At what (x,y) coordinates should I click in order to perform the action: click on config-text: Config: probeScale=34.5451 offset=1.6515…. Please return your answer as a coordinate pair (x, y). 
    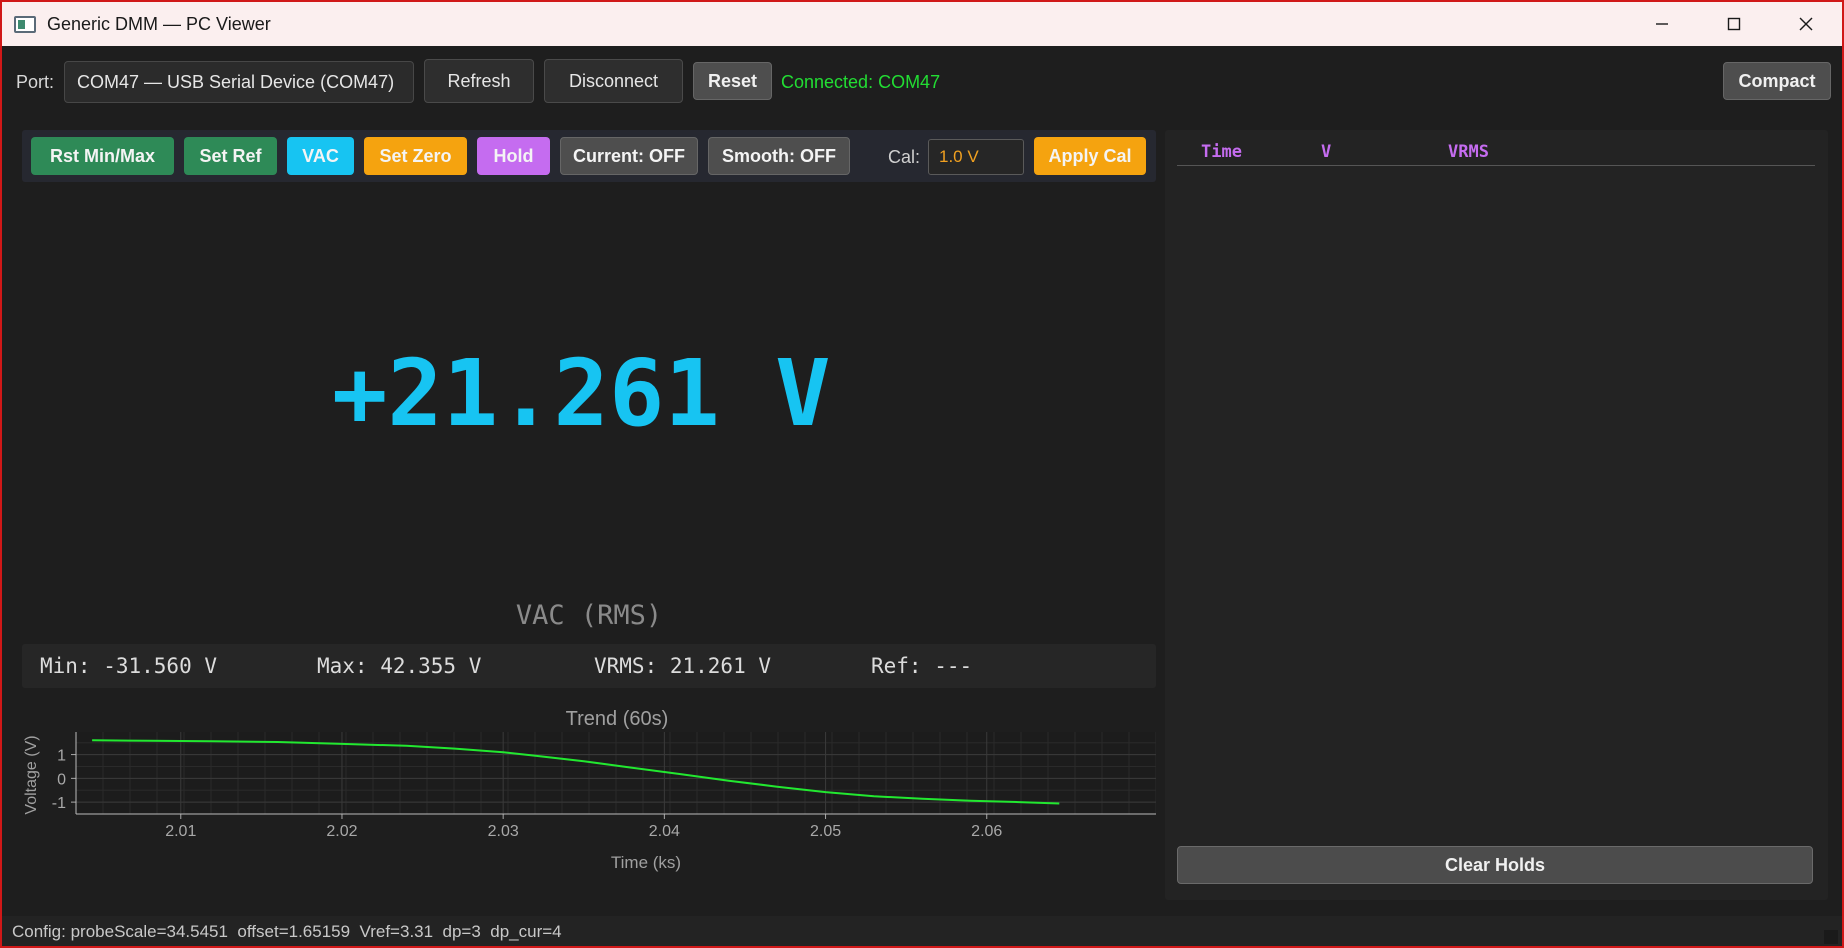
    Looking at the image, I should click on (287, 931).